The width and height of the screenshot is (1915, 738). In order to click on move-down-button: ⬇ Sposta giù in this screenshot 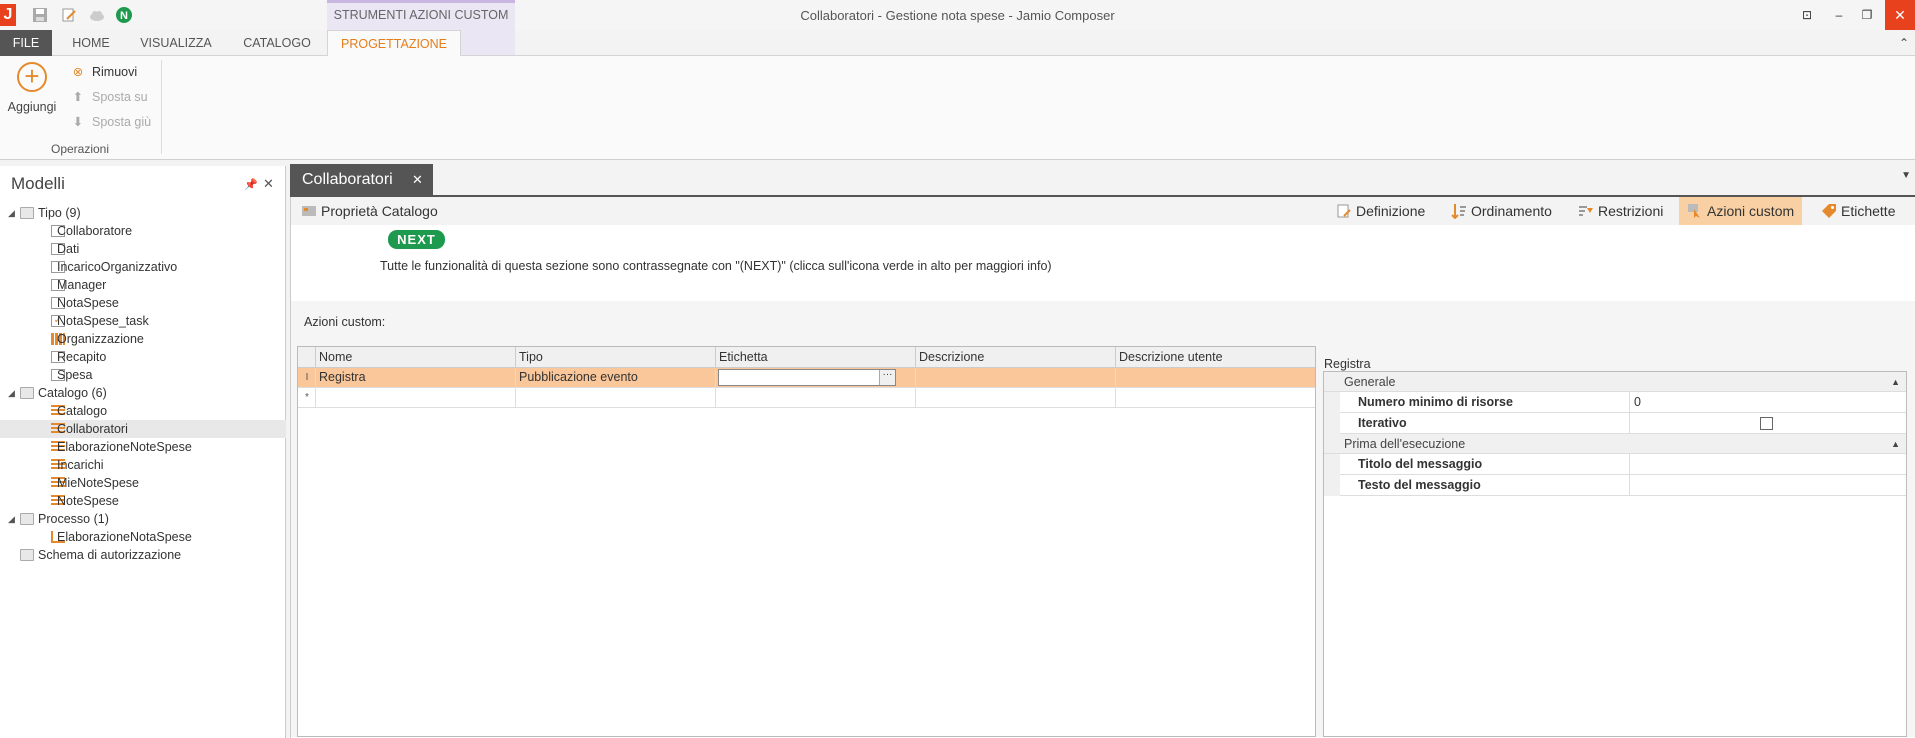, I will do `click(110, 122)`.